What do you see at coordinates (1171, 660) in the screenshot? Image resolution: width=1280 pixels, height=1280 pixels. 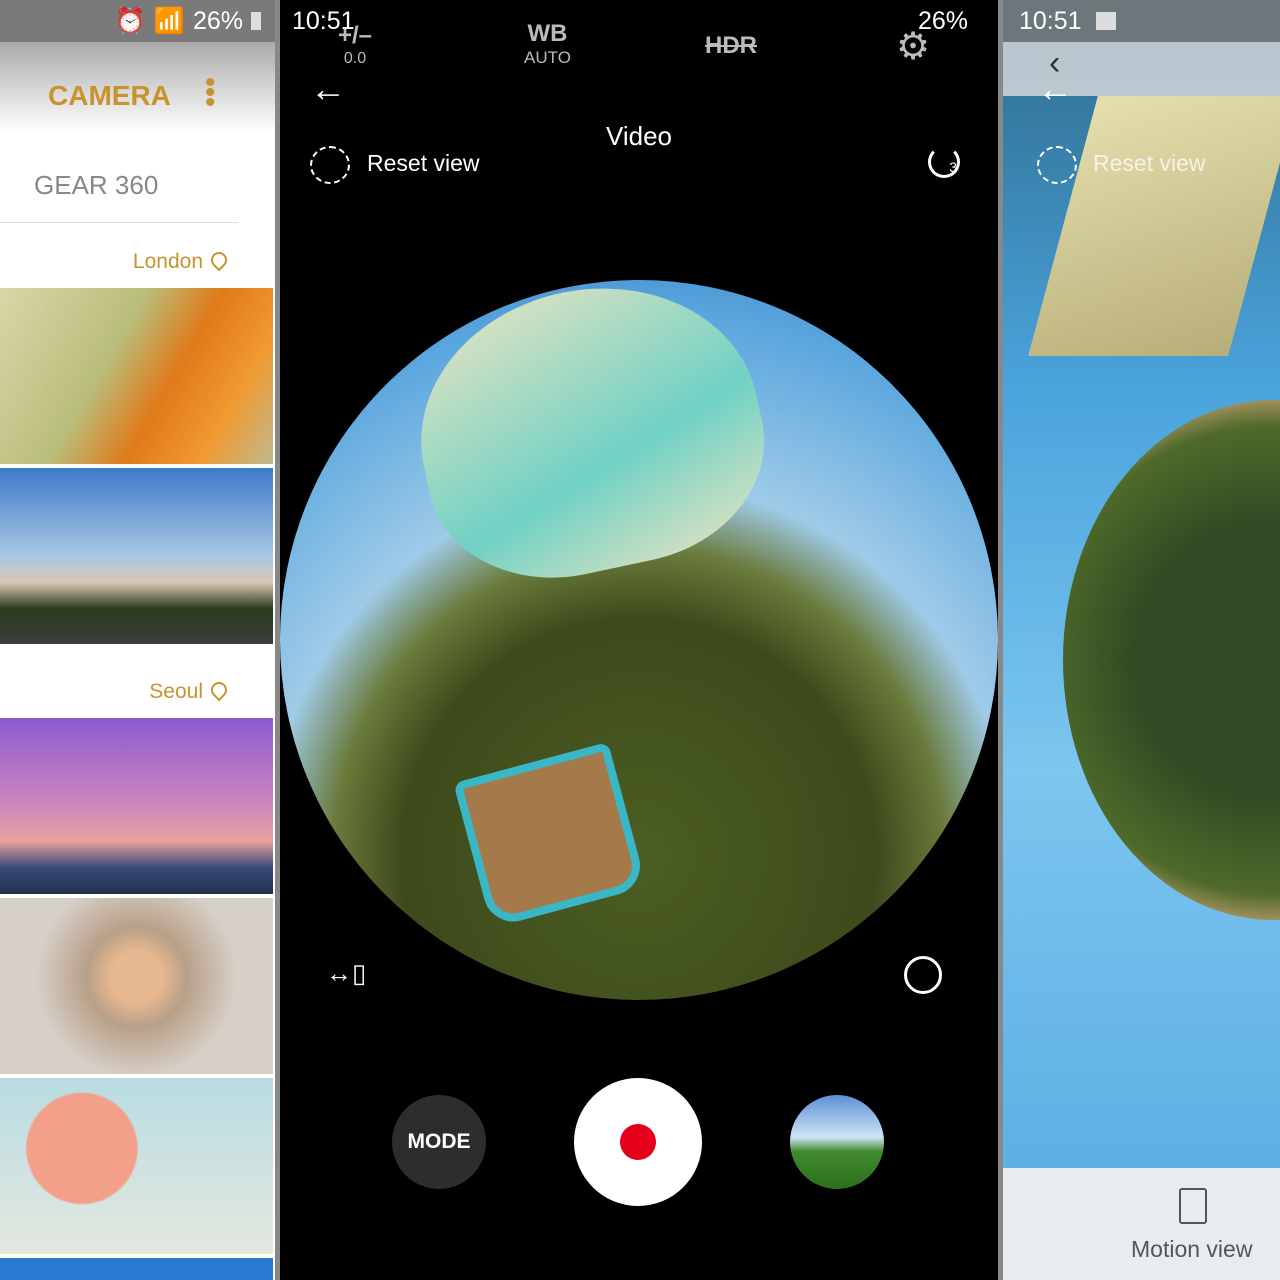 I see `tiny-planet-image` at bounding box center [1171, 660].